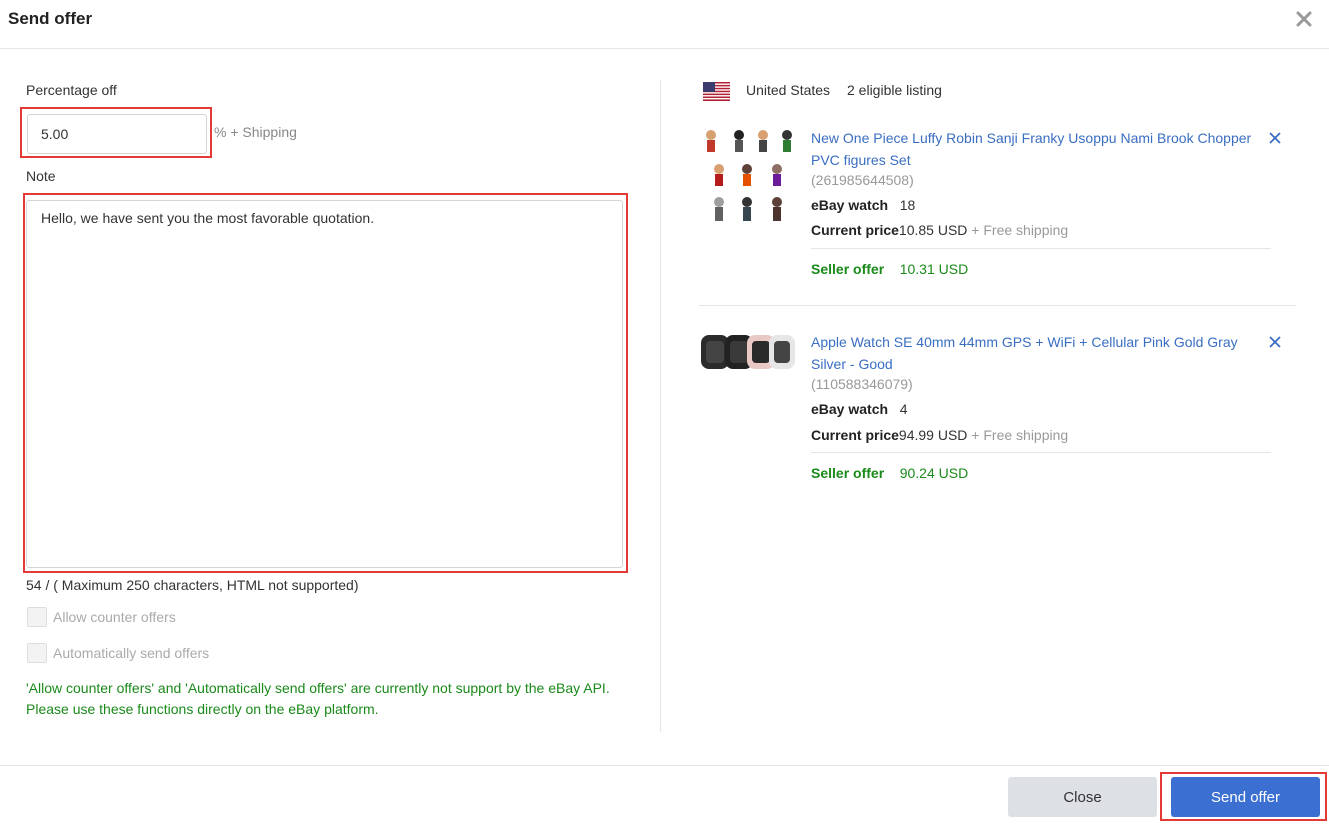 This screenshot has width=1329, height=825. What do you see at coordinates (1245, 797) in the screenshot?
I see `send-offer-button: Send offer` at bounding box center [1245, 797].